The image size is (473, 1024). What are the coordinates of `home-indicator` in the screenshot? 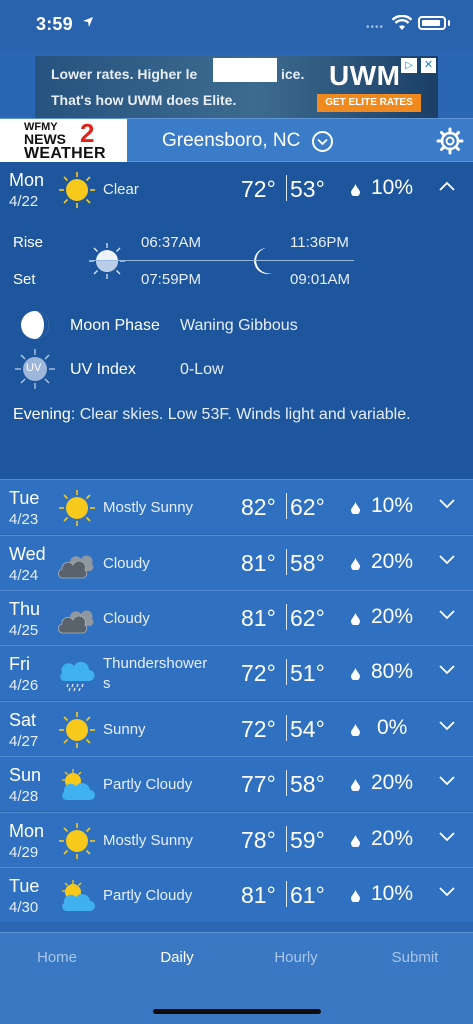 It's located at (237, 1011).